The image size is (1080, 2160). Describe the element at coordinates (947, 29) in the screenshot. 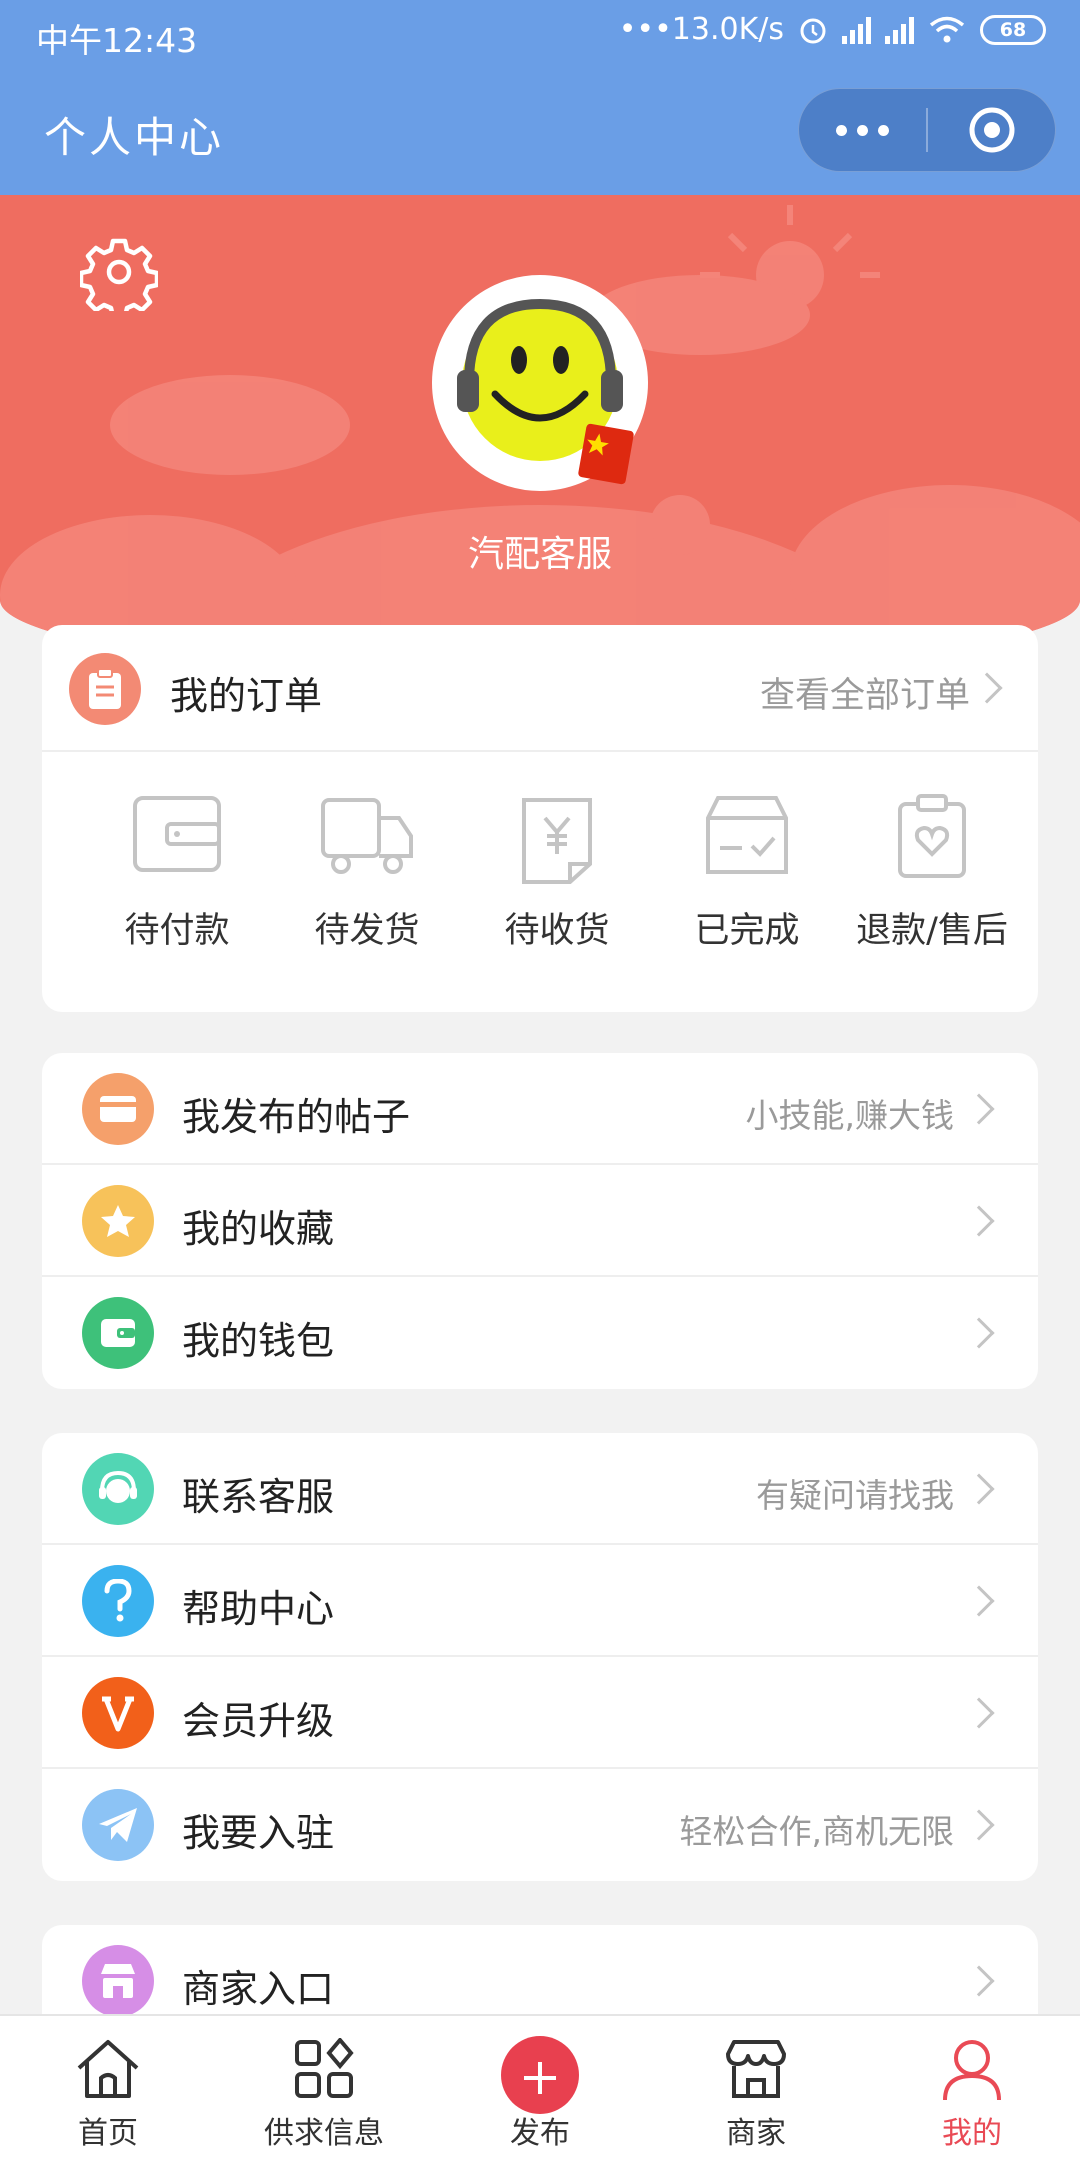

I see `wifi-icon` at that location.